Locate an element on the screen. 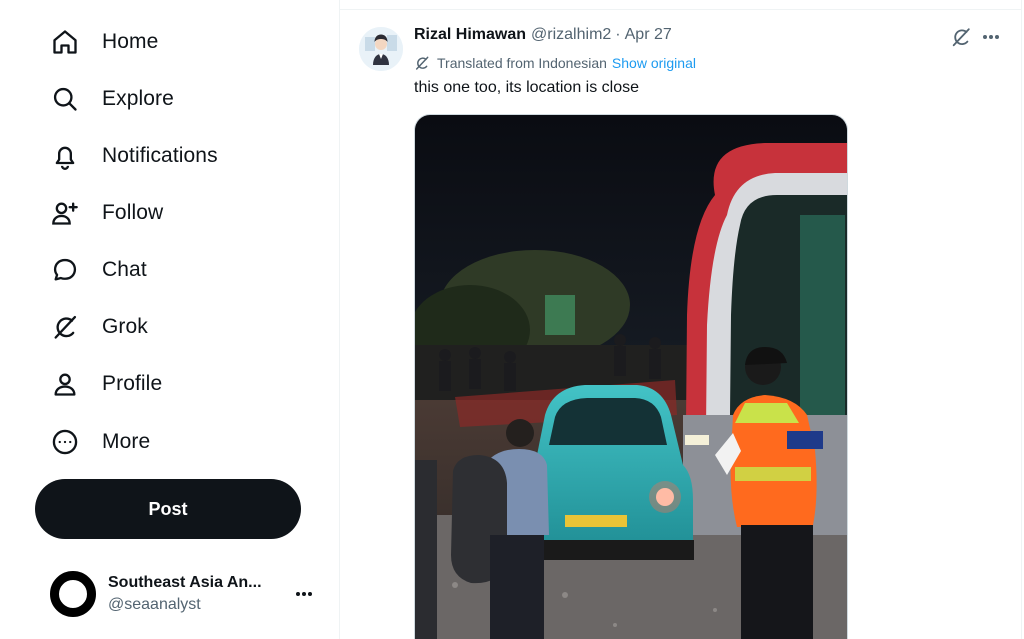 The image size is (1024, 639). chat-icon is located at coordinates (65, 270).